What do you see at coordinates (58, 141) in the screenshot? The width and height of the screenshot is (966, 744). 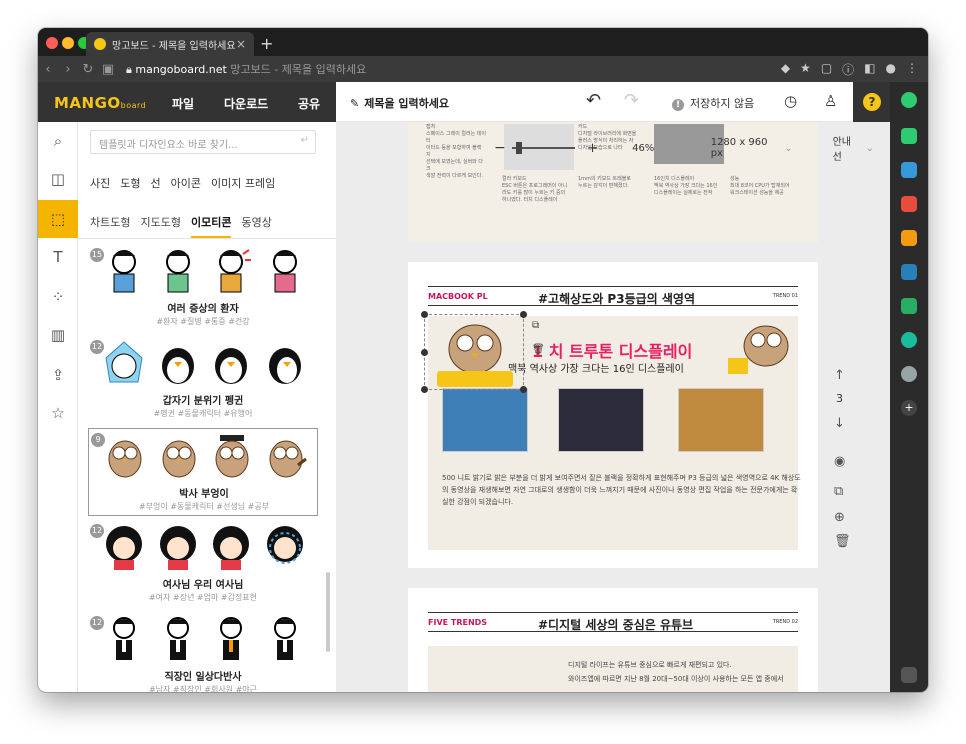 I see `search-icon: ⌕` at bounding box center [58, 141].